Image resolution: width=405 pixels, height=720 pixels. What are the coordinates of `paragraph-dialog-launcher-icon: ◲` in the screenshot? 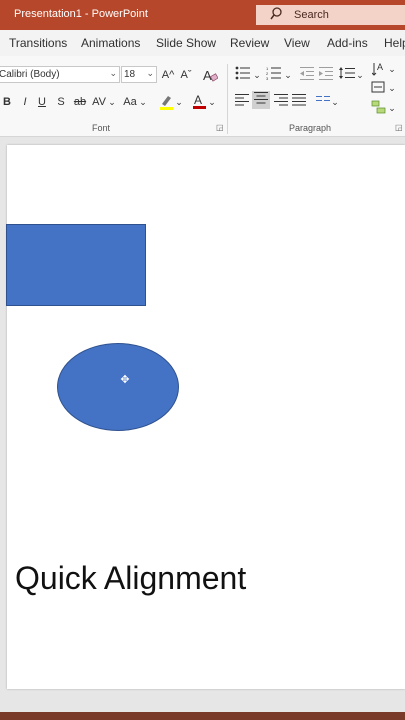 It's located at (399, 127).